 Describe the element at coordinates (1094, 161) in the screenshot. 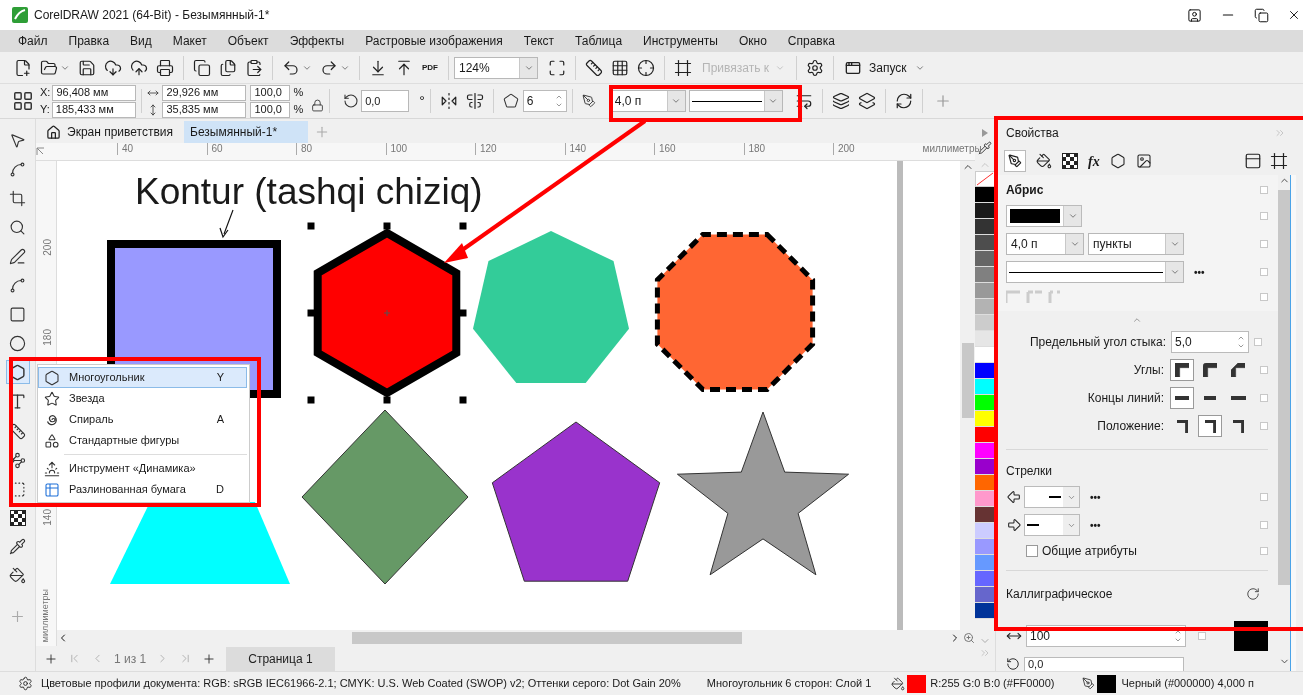

I see `effects-tab: fx` at that location.